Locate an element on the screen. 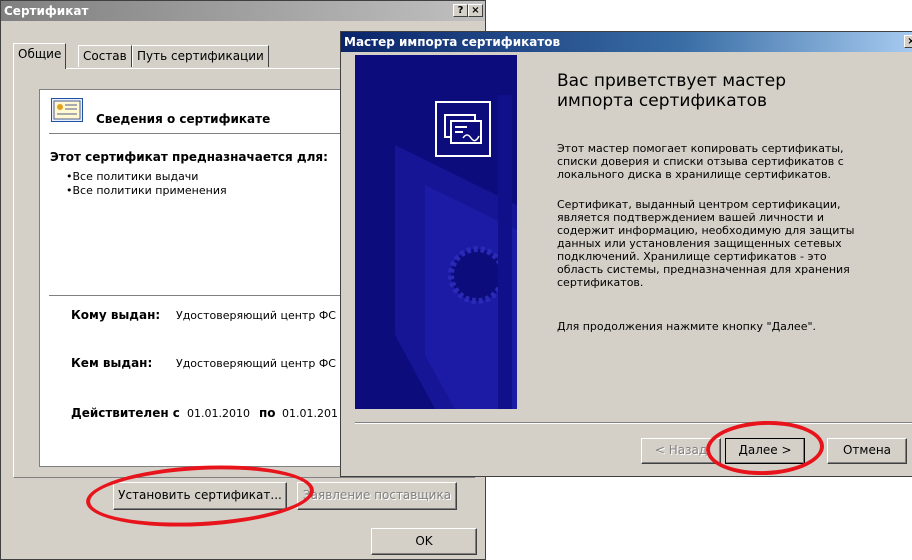 This screenshot has width=912, height=560. issuer-statement-button: Заявление поставщика is located at coordinates (377, 496).